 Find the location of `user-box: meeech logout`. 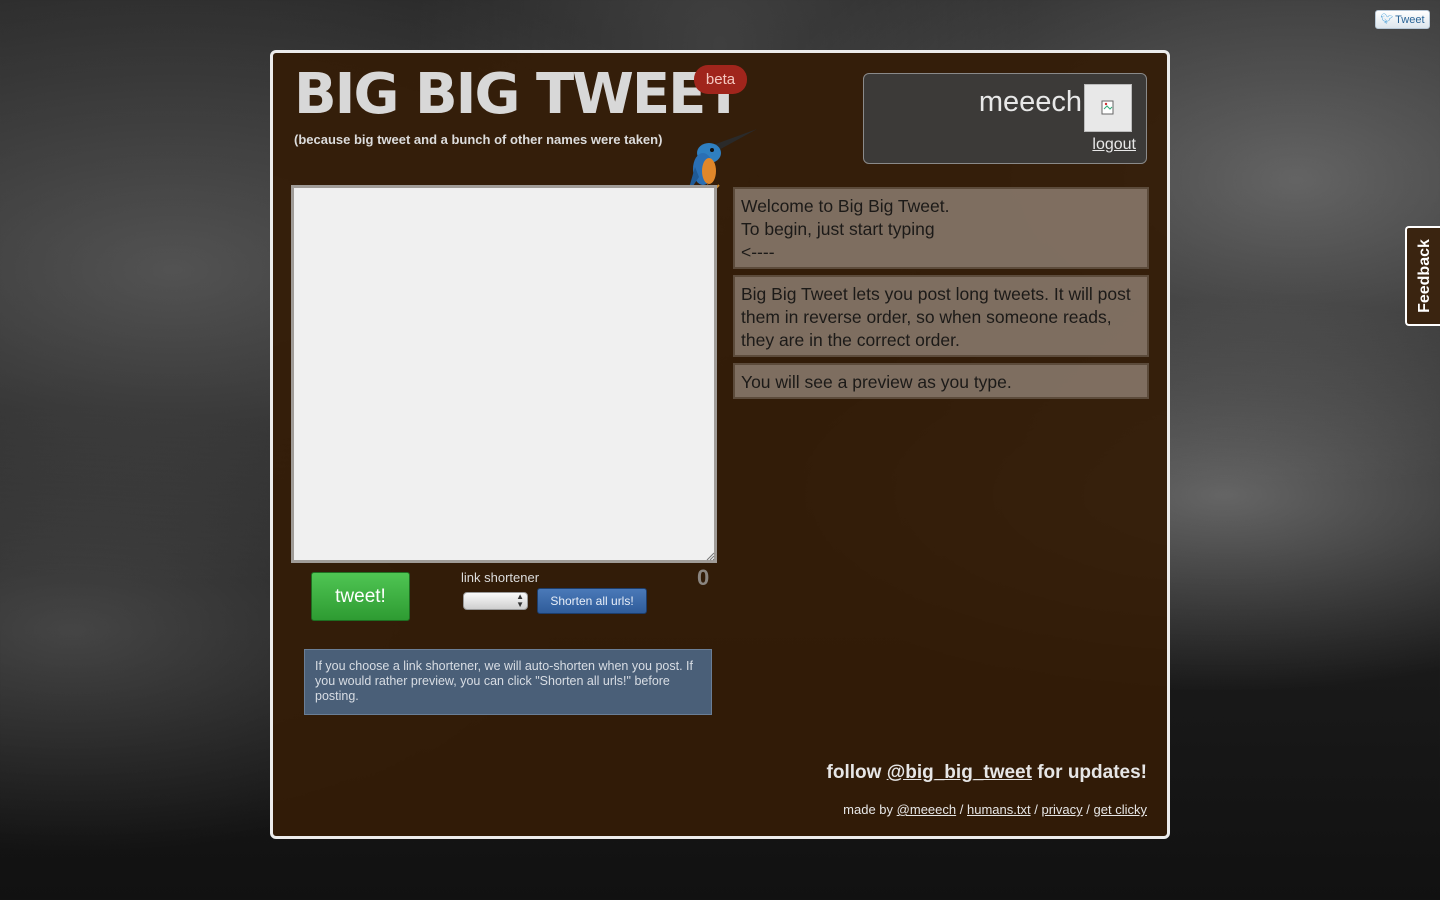

user-box: meeech logout is located at coordinates (1005, 118).